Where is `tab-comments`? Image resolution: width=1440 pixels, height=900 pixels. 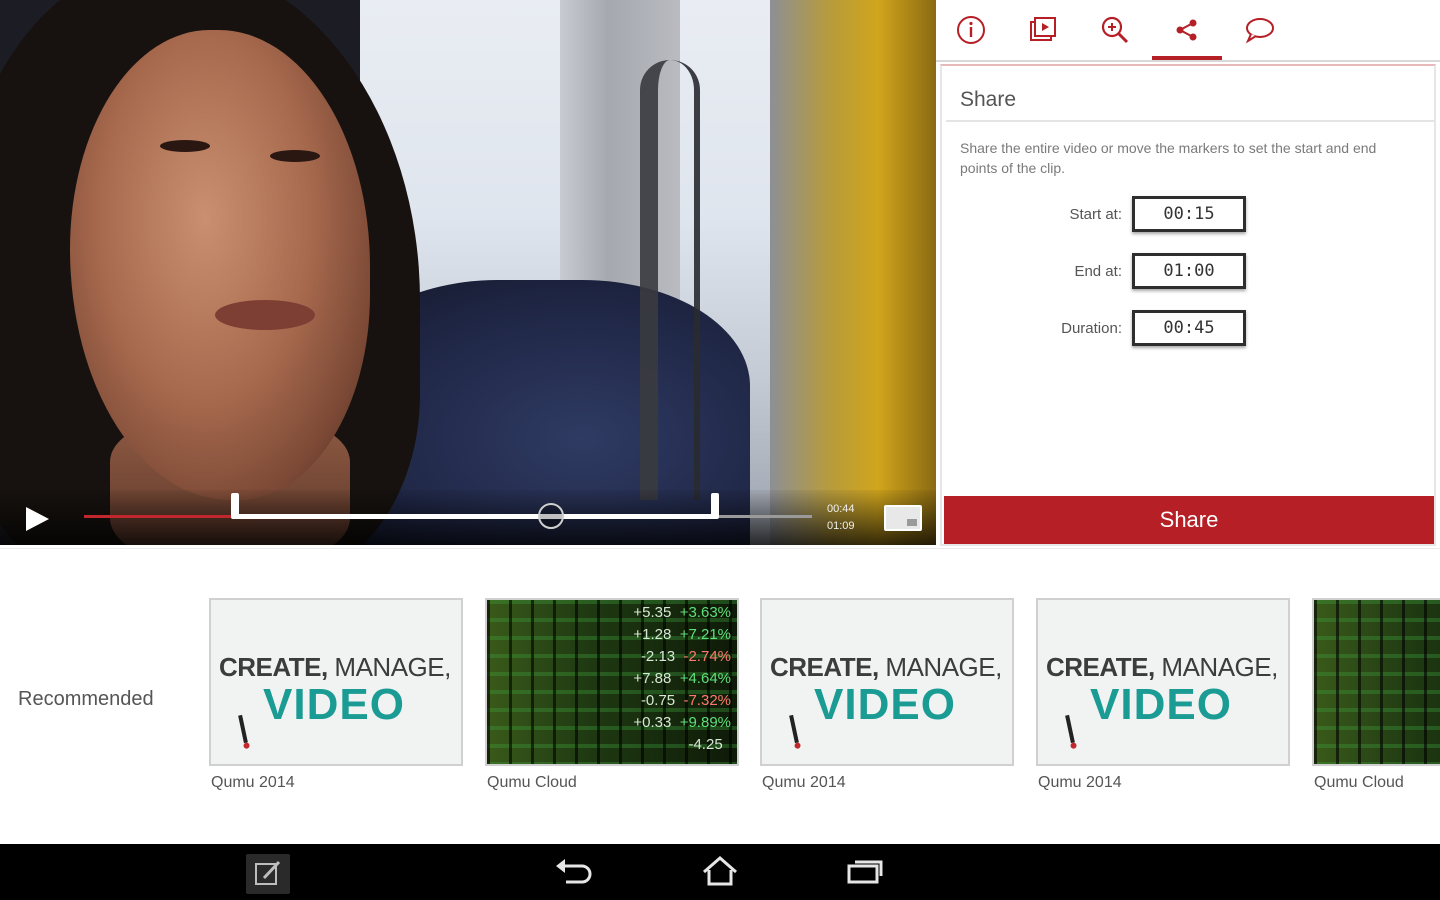 tab-comments is located at coordinates (1259, 30).